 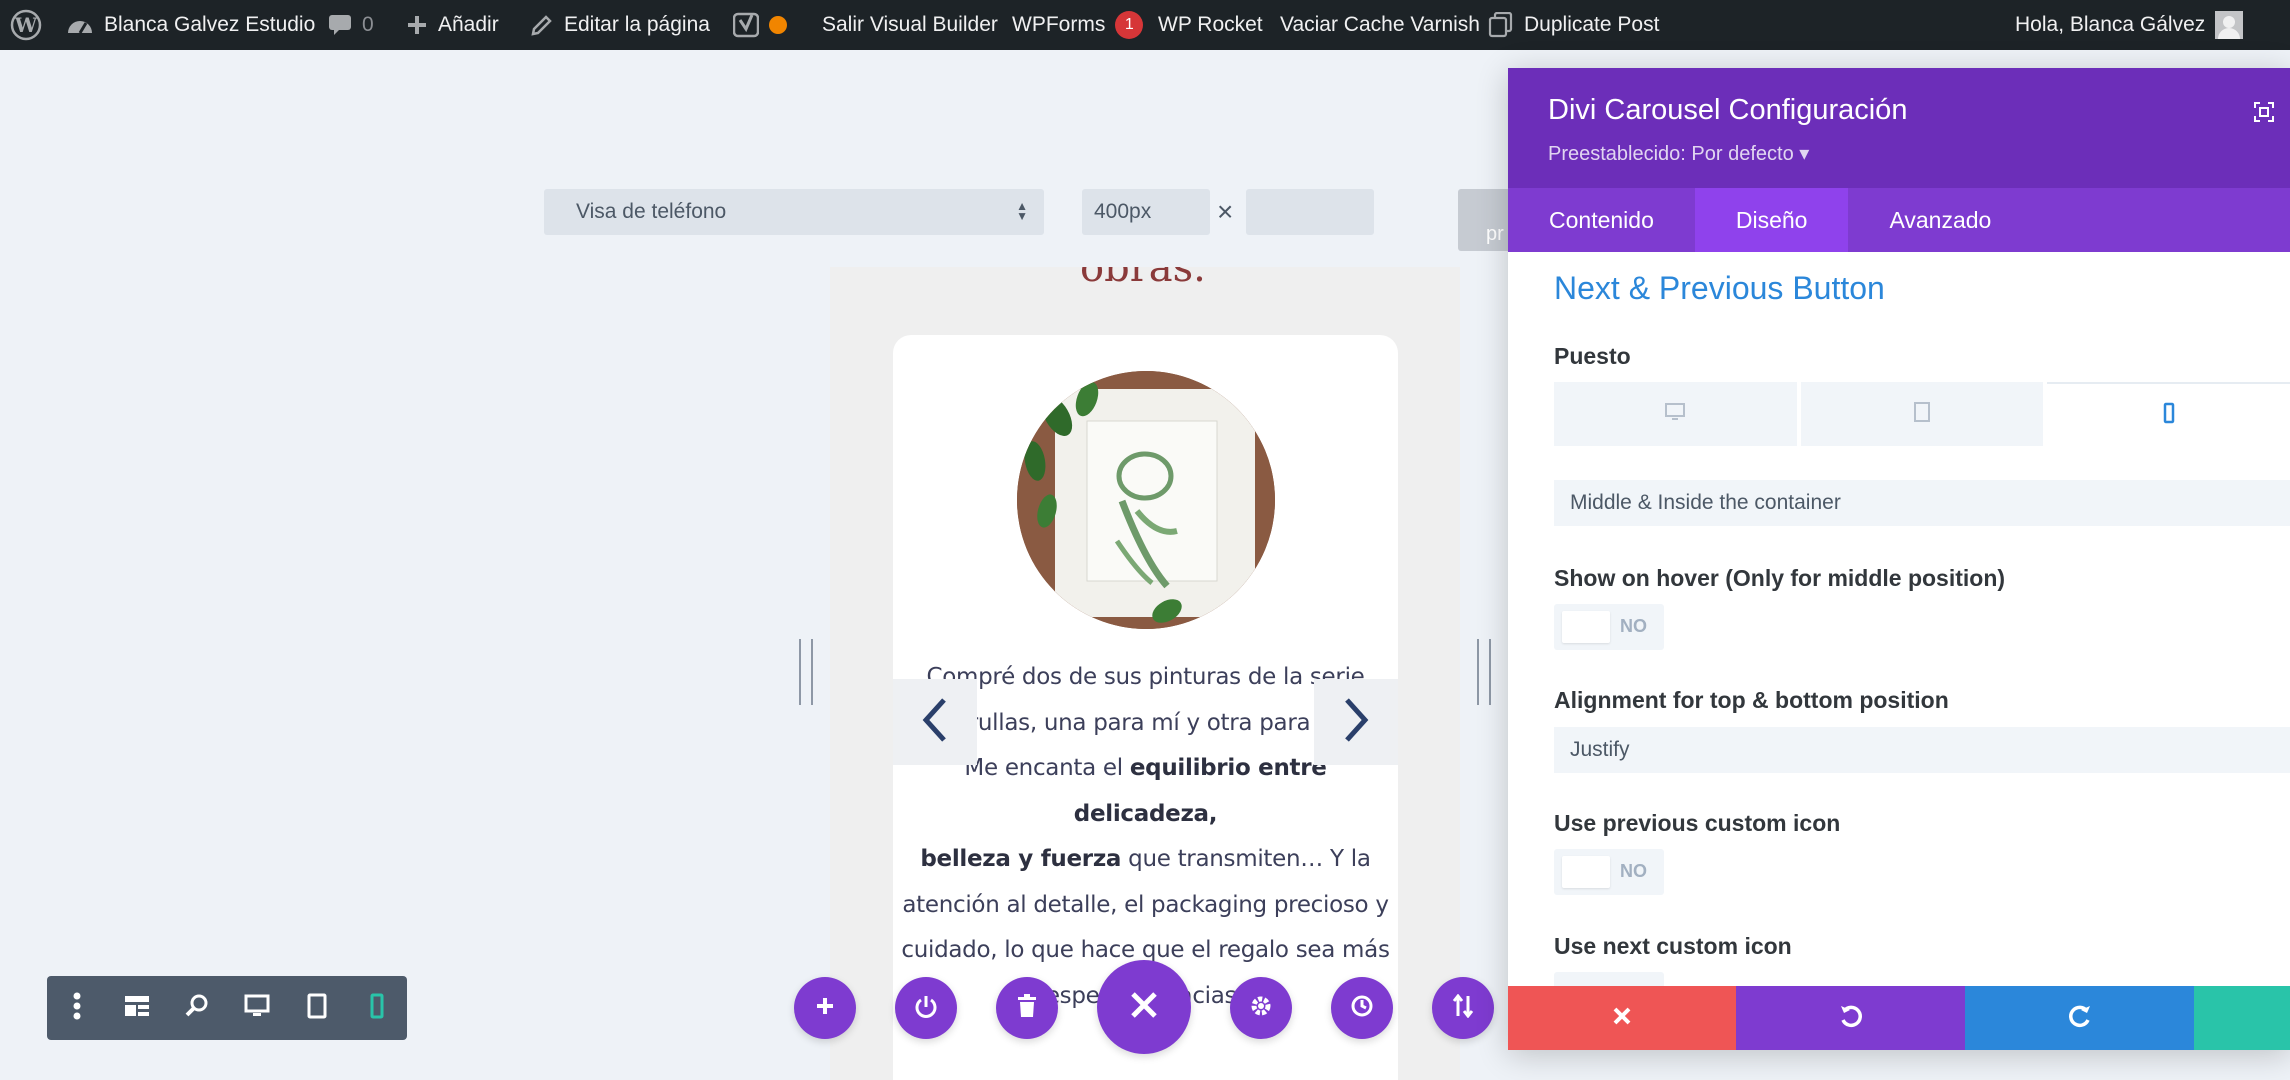 I want to click on tablet-view-button, so click(x=317, y=1008).